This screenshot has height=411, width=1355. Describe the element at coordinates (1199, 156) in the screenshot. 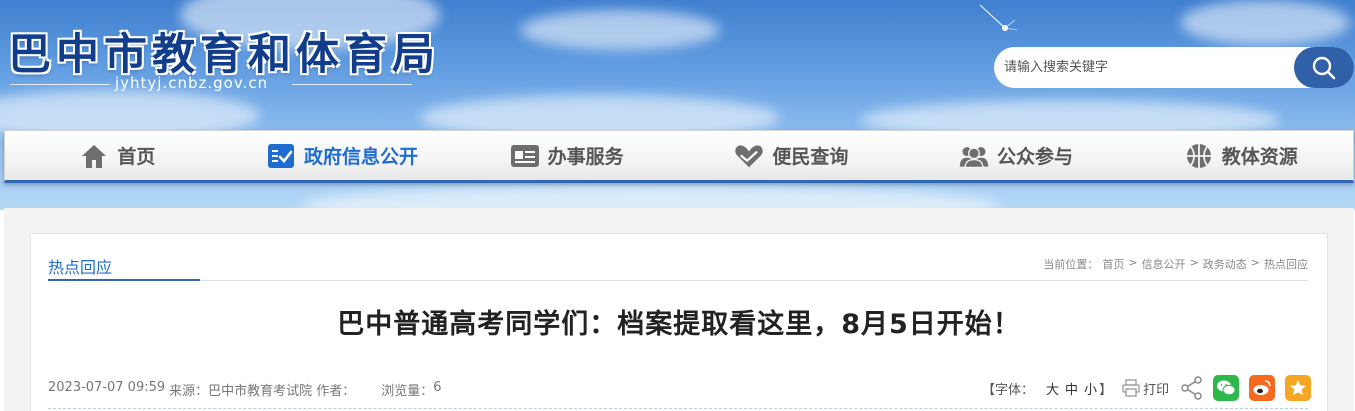

I see `basketball-icon` at that location.